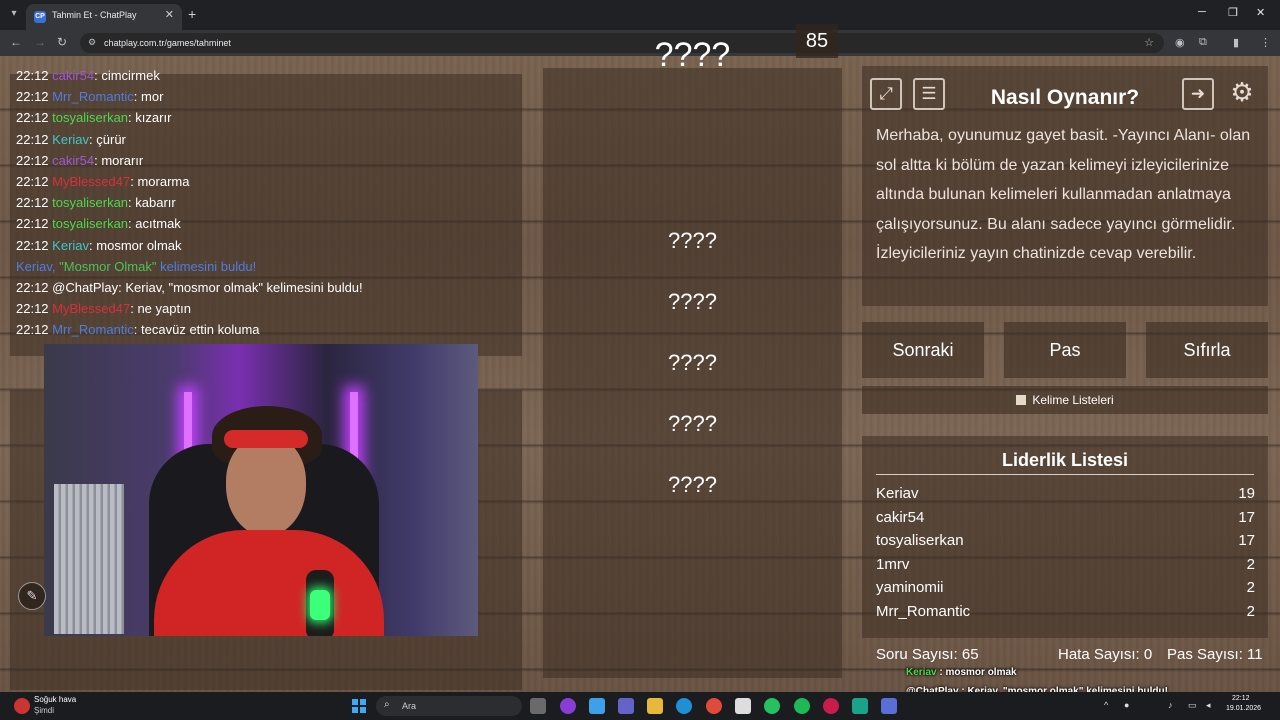 This screenshot has width=1280, height=720. Describe the element at coordinates (40, 42) in the screenshot. I see `forward-icon: →` at that location.